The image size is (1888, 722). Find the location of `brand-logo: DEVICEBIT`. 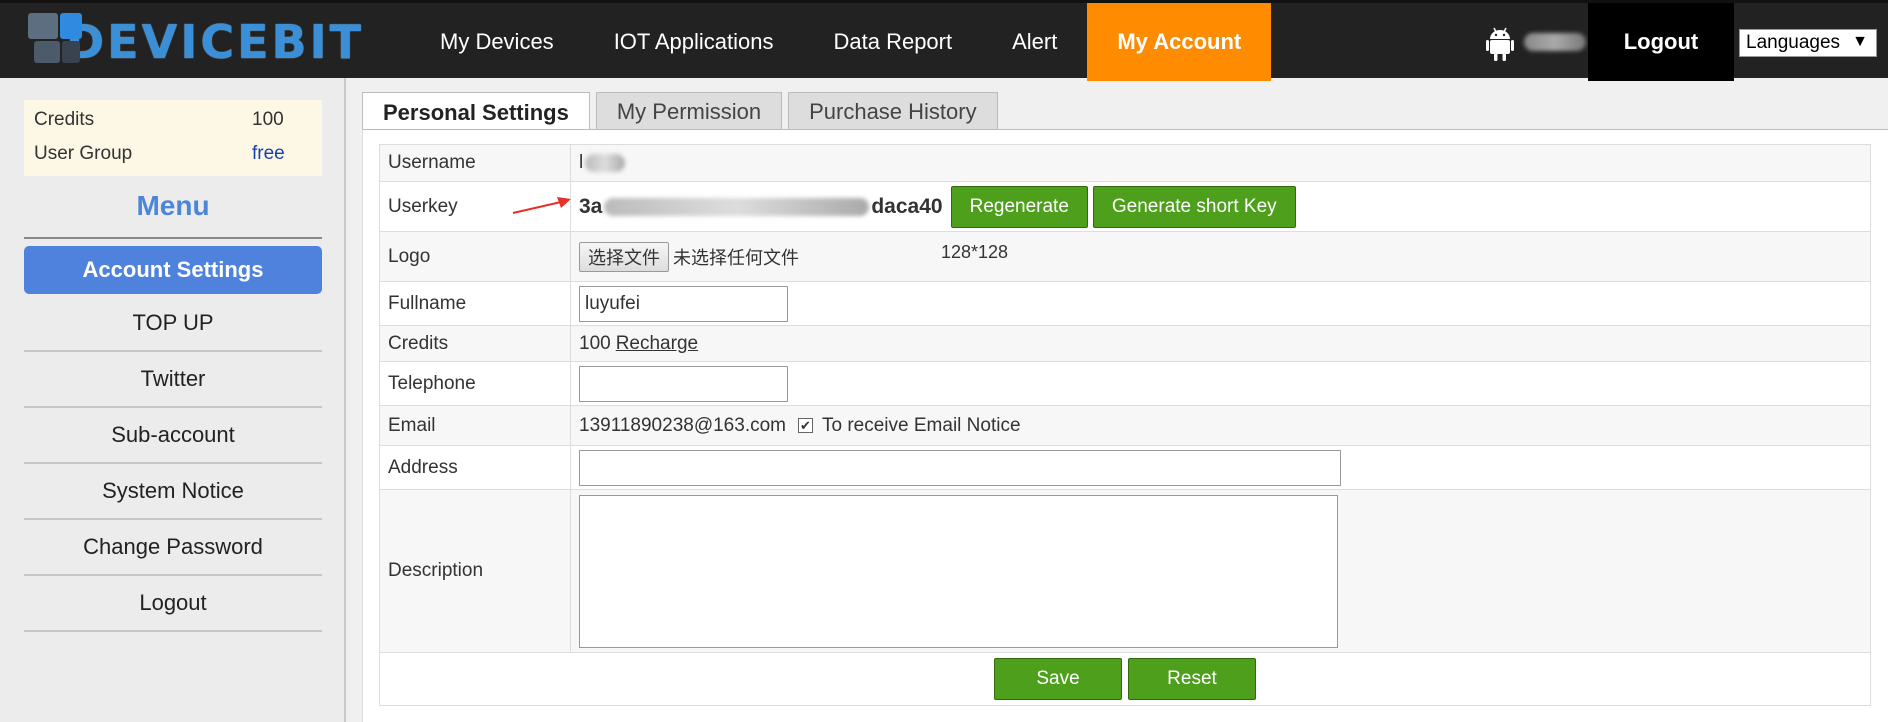

brand-logo: DEVICEBIT is located at coordinates (196, 42).